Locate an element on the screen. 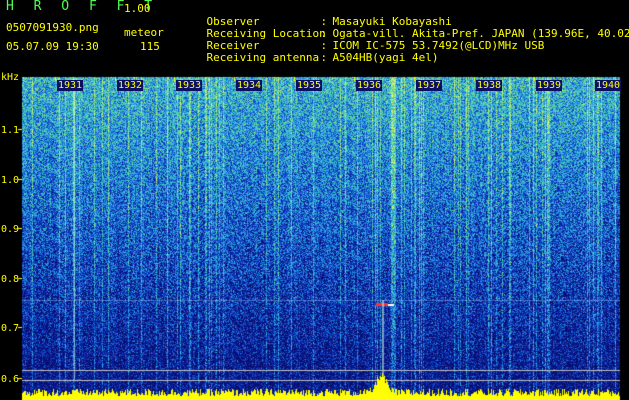 The height and width of the screenshot is (400, 629). date-time: 05.07.09 19:30 is located at coordinates (52, 46).